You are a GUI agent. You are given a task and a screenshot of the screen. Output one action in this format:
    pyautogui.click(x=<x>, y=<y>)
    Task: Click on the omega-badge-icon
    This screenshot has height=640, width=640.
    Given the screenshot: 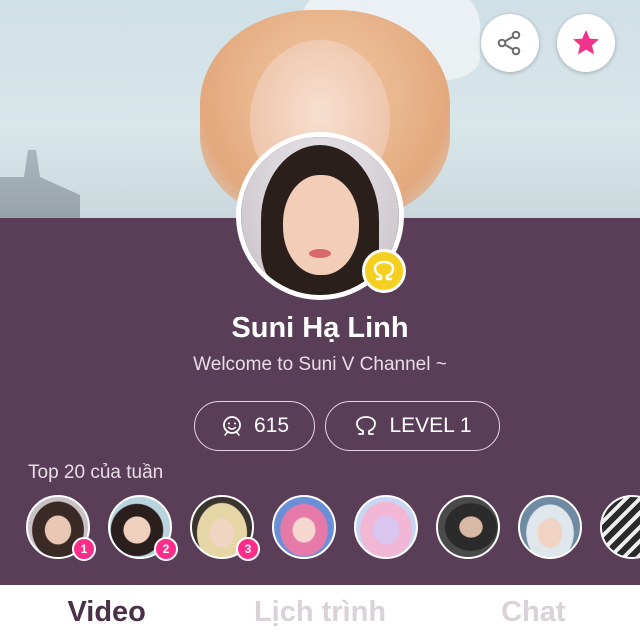 What is the action you would take?
    pyautogui.click(x=384, y=271)
    